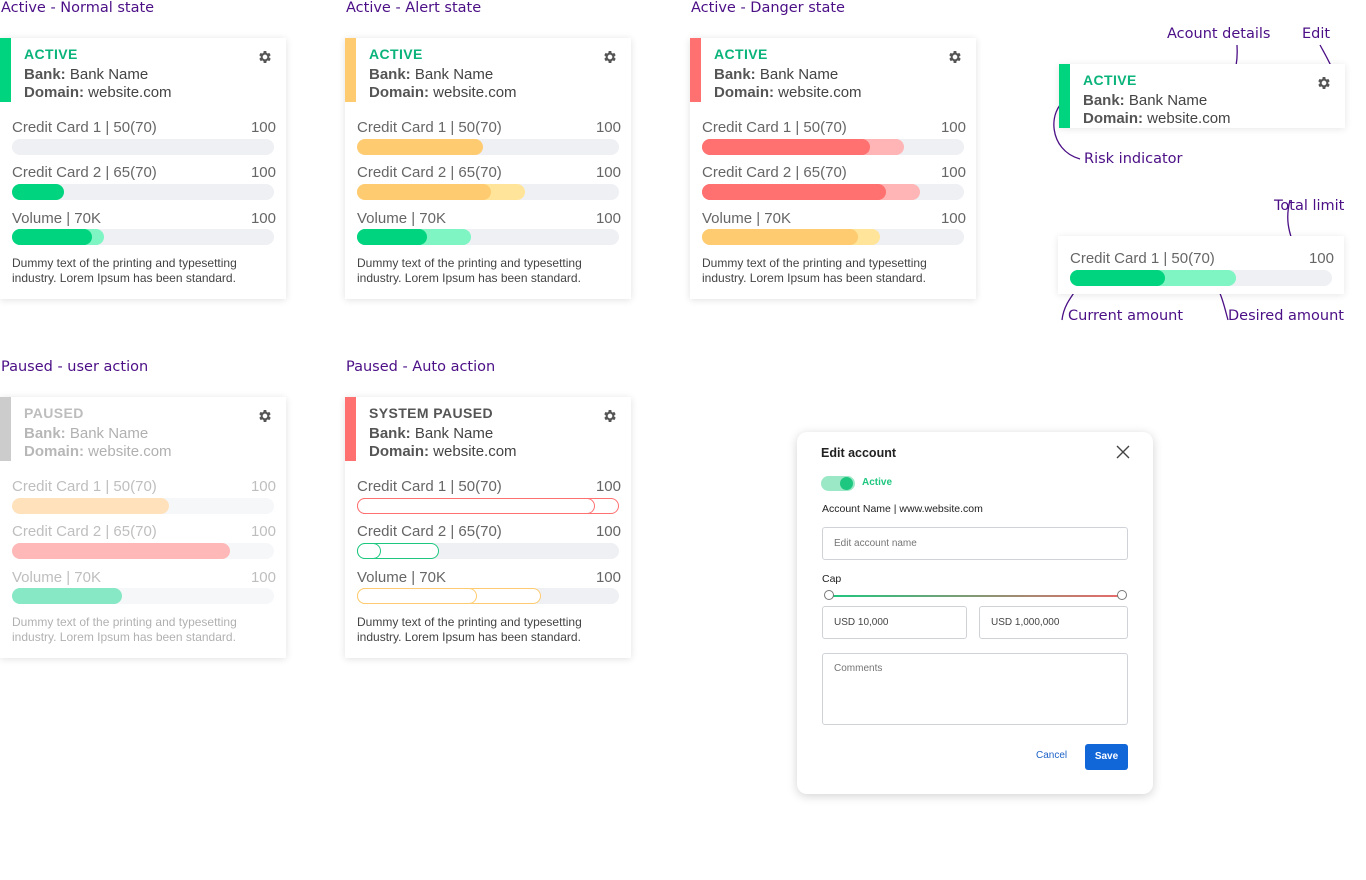 The width and height of the screenshot is (1366, 880). I want to click on cap-max-handle, so click(1122, 595).